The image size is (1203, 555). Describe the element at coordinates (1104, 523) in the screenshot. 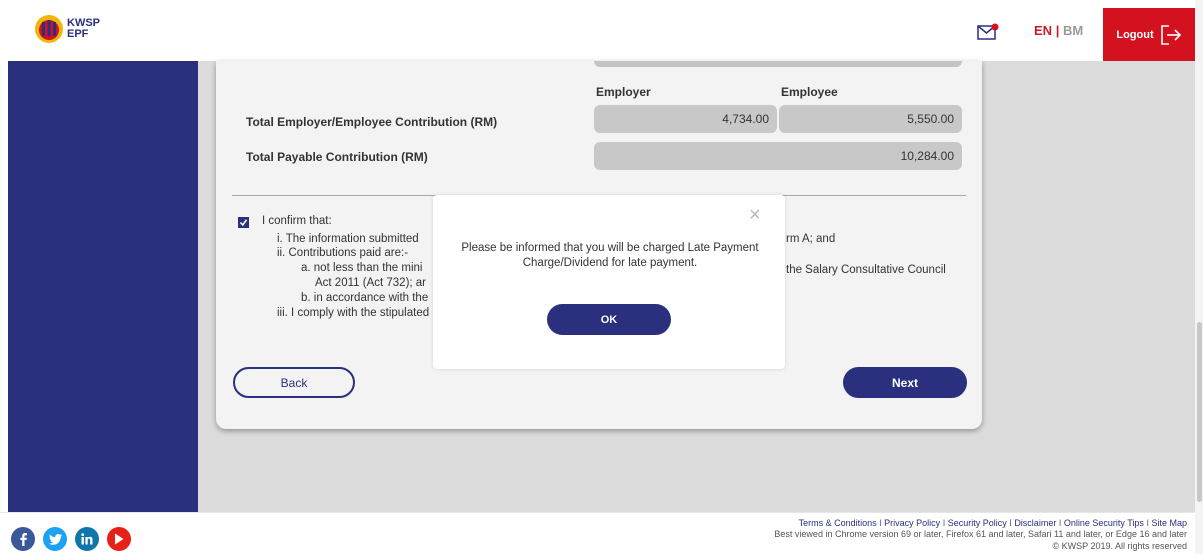

I see `footer-link-security-tips: Online Security Tips` at that location.